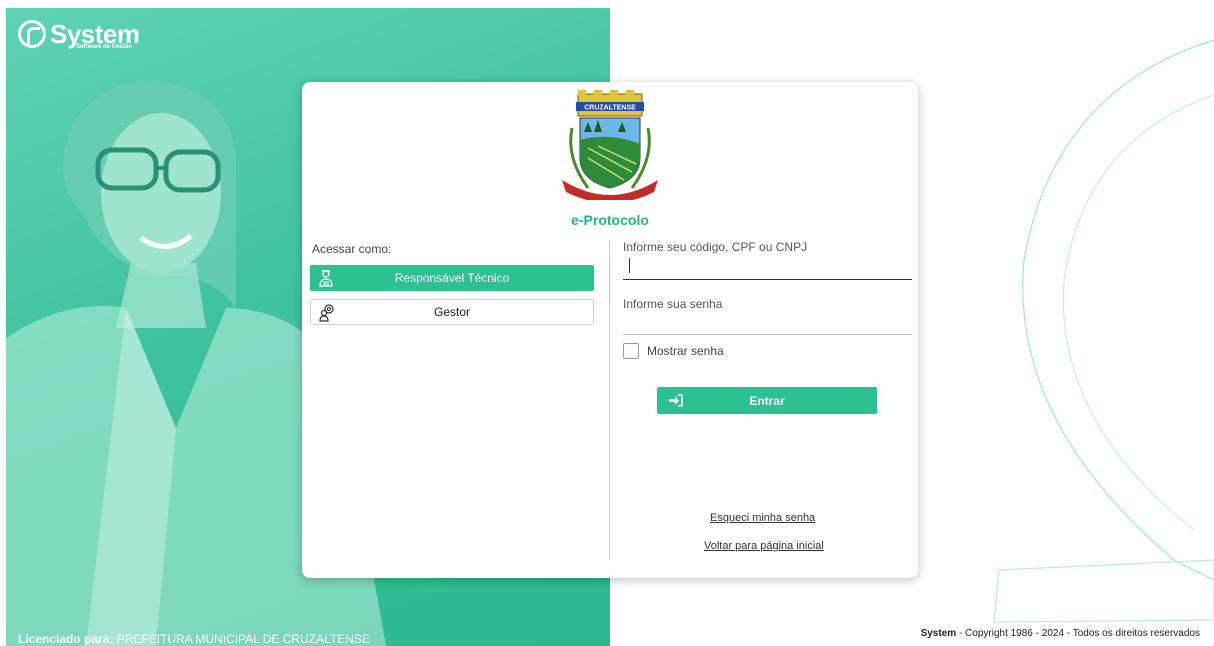  I want to click on enter-button-label: Entrar, so click(767, 400).